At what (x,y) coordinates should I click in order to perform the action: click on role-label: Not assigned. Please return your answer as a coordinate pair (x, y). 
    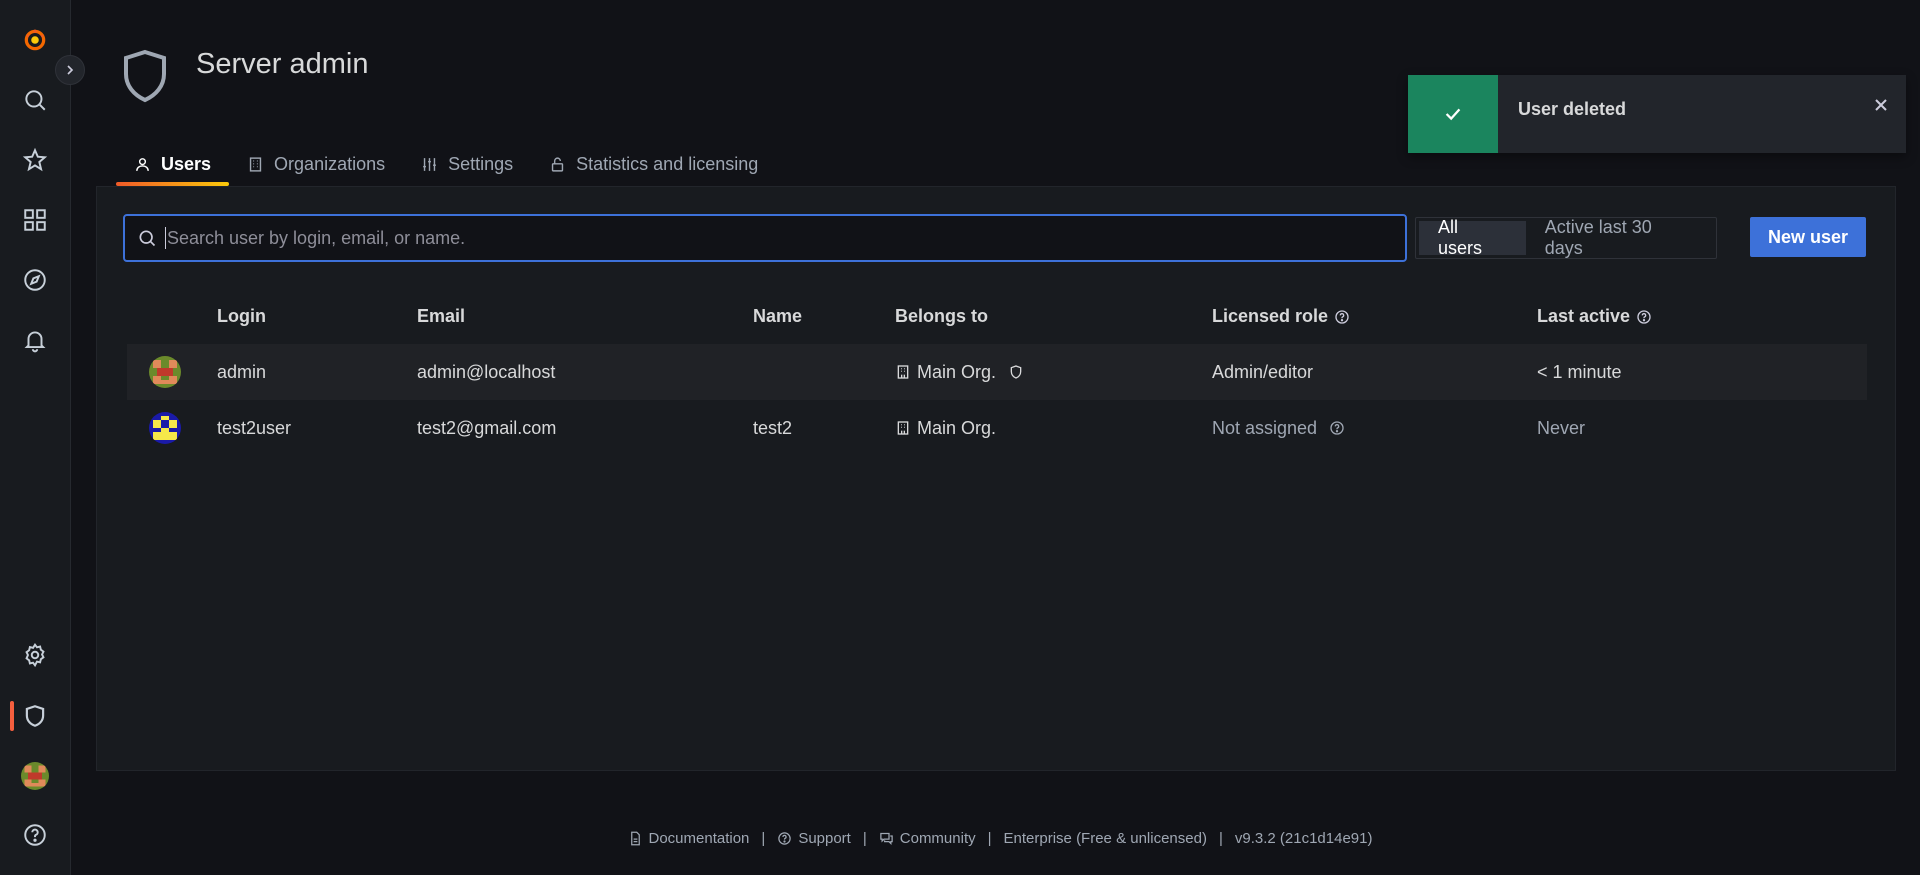
    Looking at the image, I should click on (1265, 427).